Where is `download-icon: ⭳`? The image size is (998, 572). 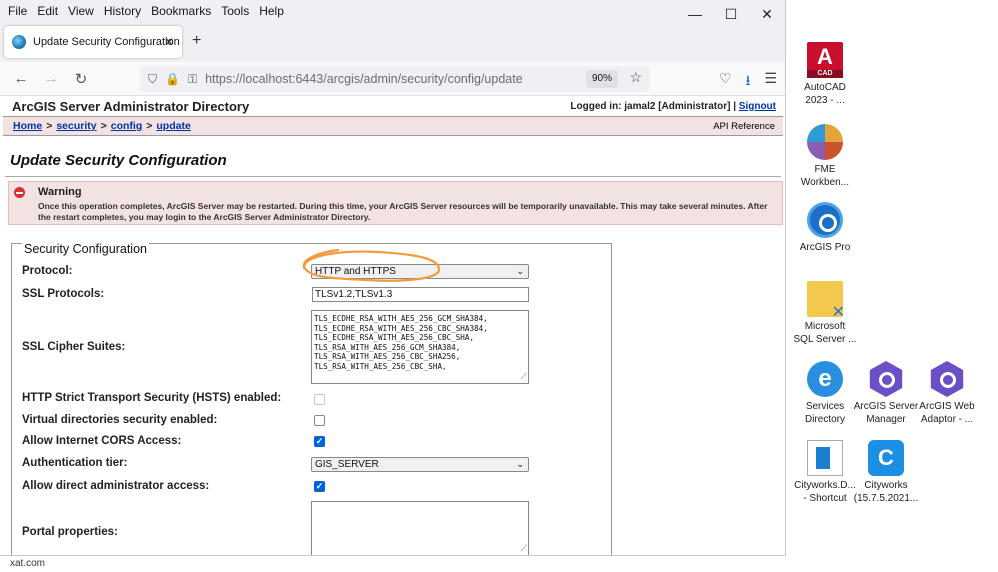 download-icon: ⭳ is located at coordinates (748, 82).